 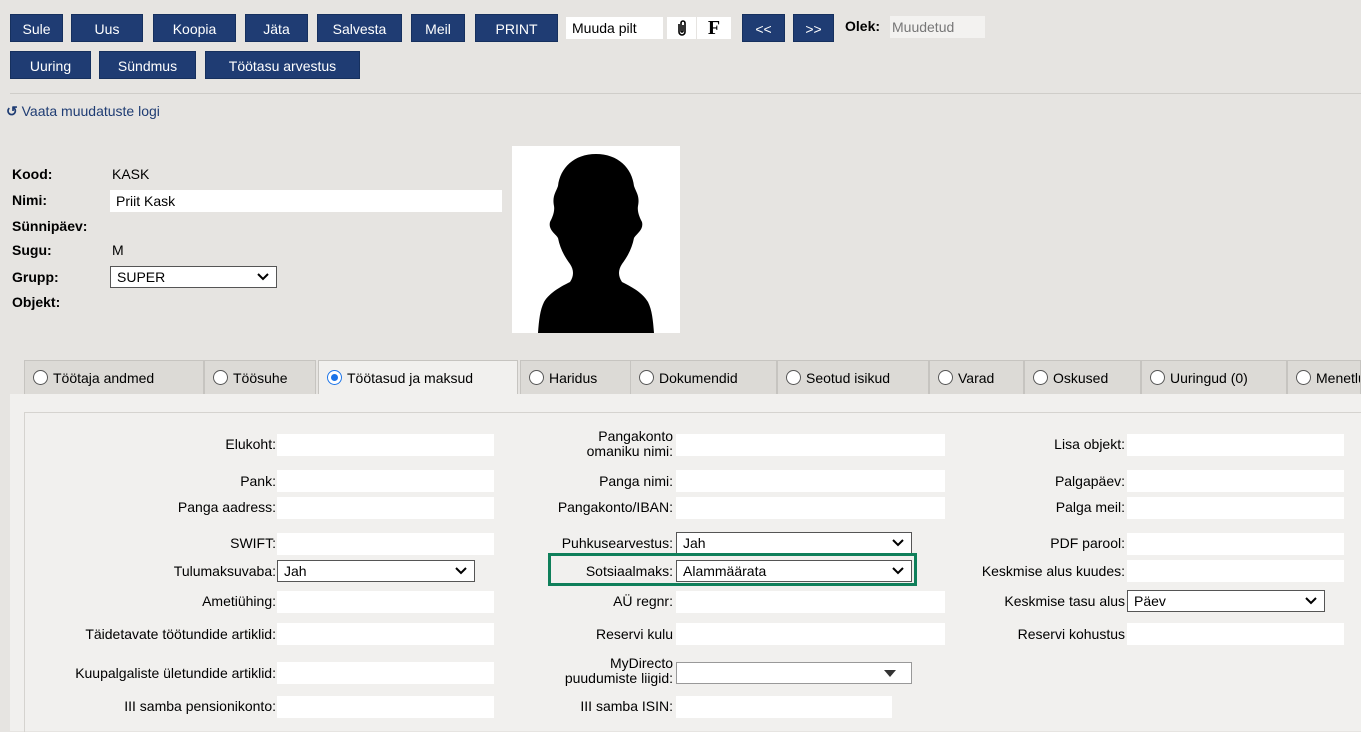 What do you see at coordinates (438, 28) in the screenshot?
I see `mail-button: Meil` at bounding box center [438, 28].